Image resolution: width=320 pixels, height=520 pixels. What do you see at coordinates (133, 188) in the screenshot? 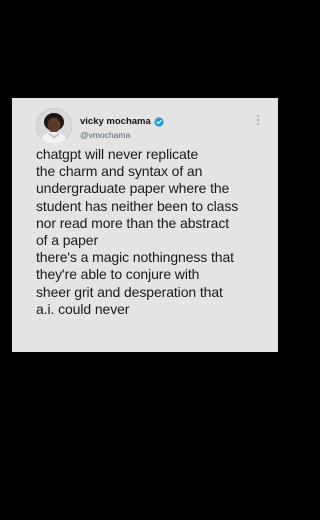
I see `tweet-text-line: undergraduate paper where the` at bounding box center [133, 188].